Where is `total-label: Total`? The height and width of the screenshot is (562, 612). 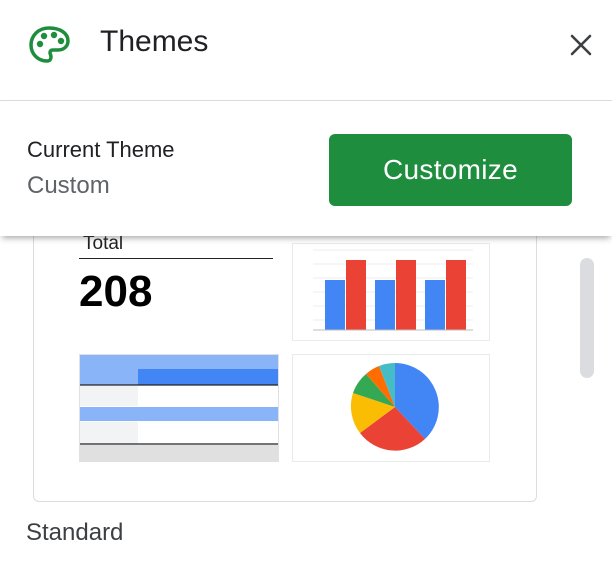 total-label: Total is located at coordinates (103, 243).